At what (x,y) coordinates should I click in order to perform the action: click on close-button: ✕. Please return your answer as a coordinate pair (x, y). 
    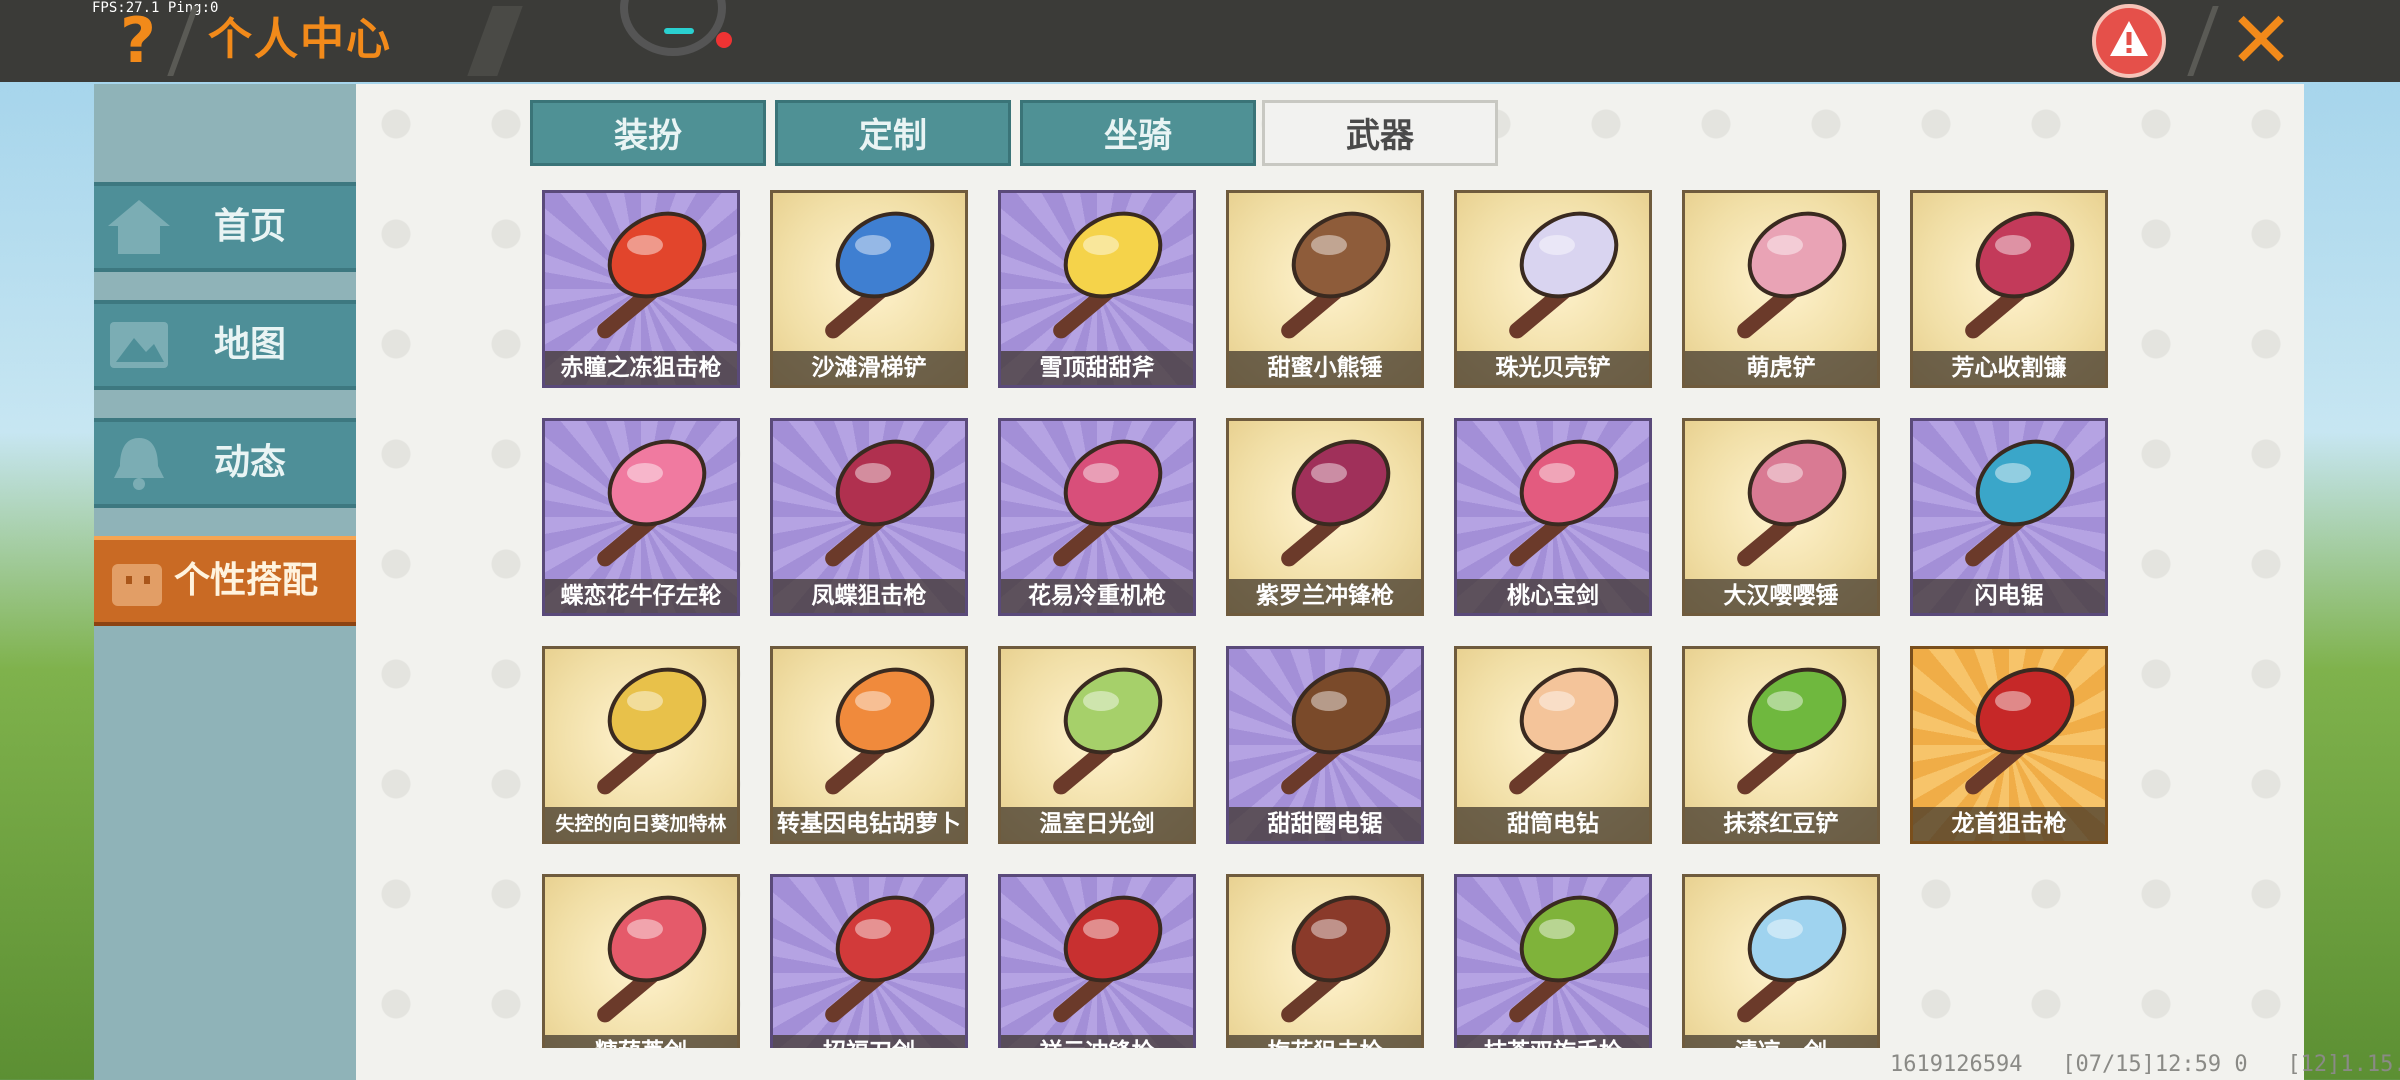
    Looking at the image, I should click on (2261, 41).